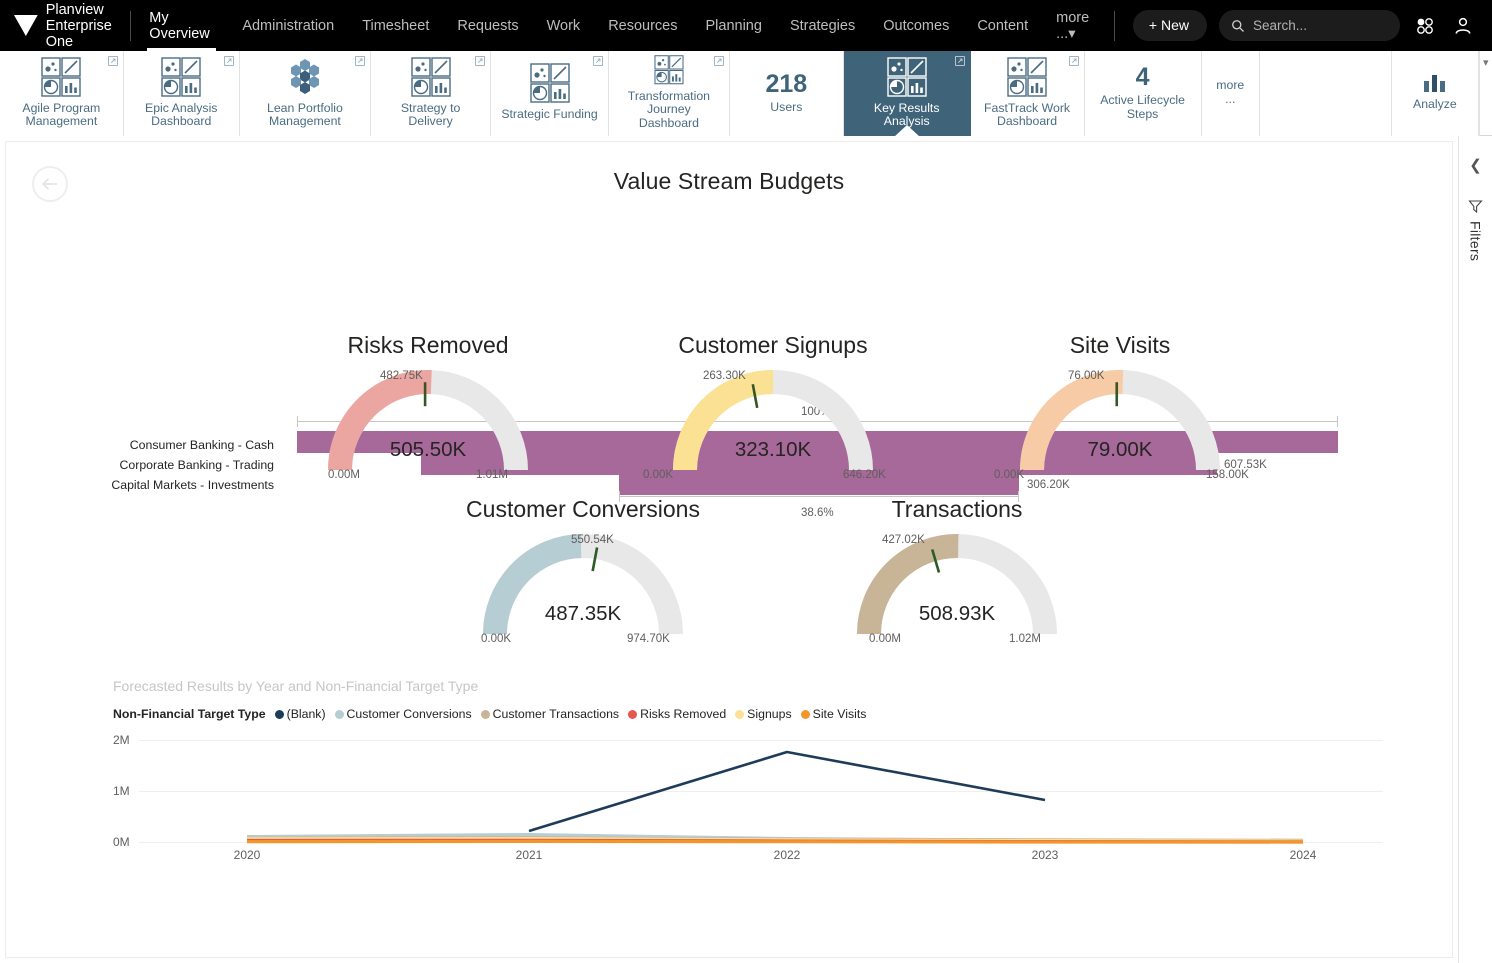 This screenshot has width=1492, height=963. I want to click on search-icon, so click(1238, 25).